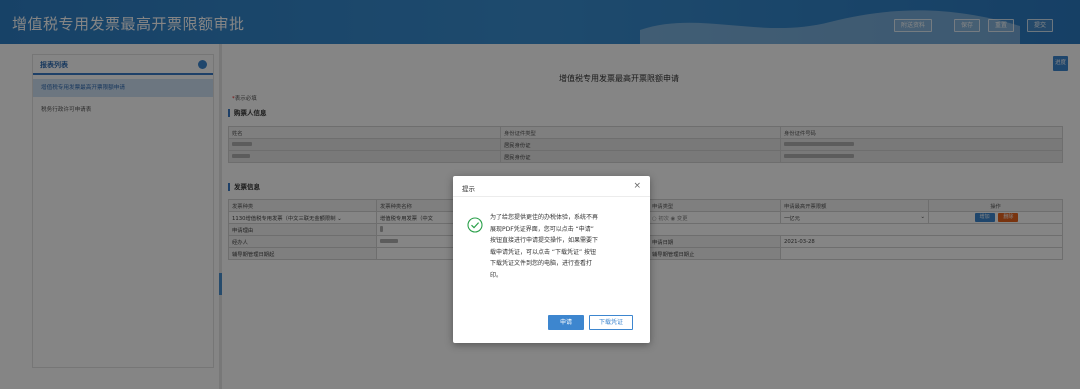  What do you see at coordinates (566, 322) in the screenshot?
I see `apply-button: 申请` at bounding box center [566, 322].